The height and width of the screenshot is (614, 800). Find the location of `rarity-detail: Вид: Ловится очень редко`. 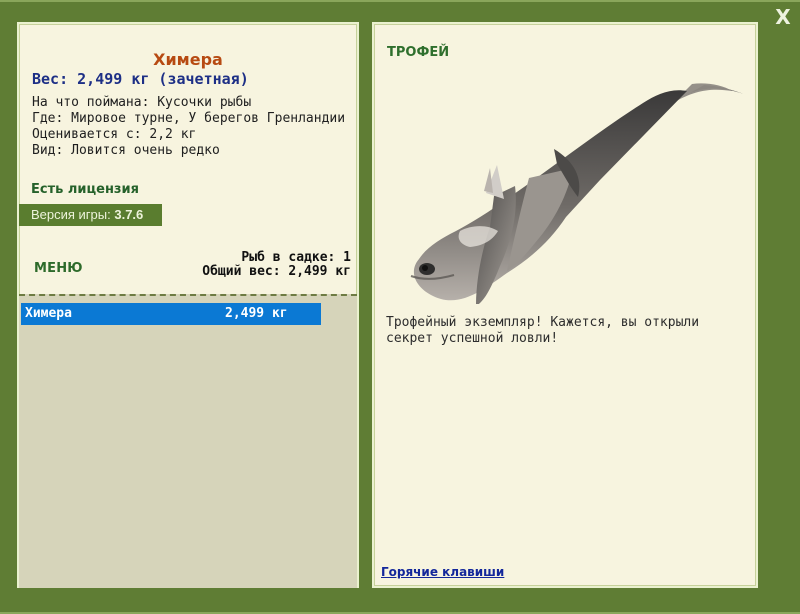

rarity-detail: Вид: Ловится очень редко is located at coordinates (126, 150).